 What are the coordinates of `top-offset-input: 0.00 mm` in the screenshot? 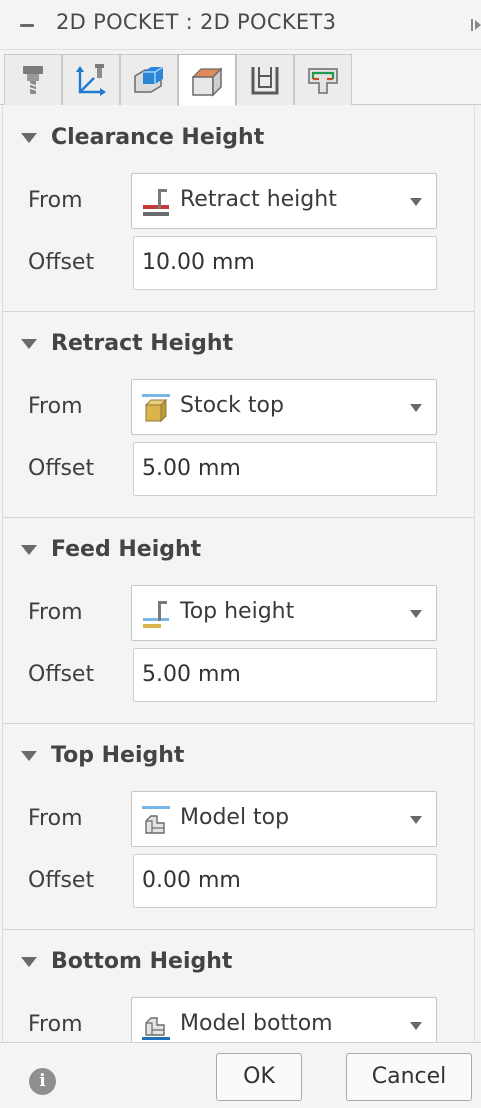 It's located at (285, 881).